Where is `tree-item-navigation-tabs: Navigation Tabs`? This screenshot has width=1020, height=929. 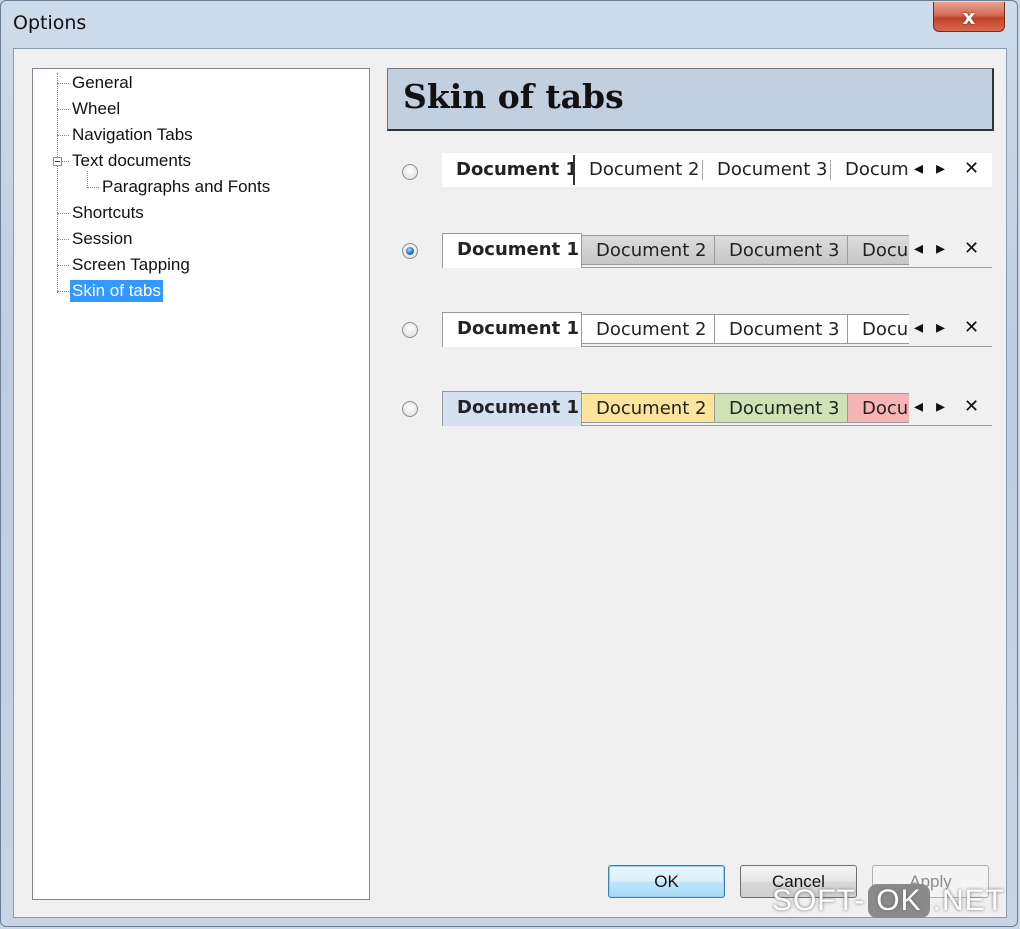
tree-item-navigation-tabs: Navigation Tabs is located at coordinates (132, 135).